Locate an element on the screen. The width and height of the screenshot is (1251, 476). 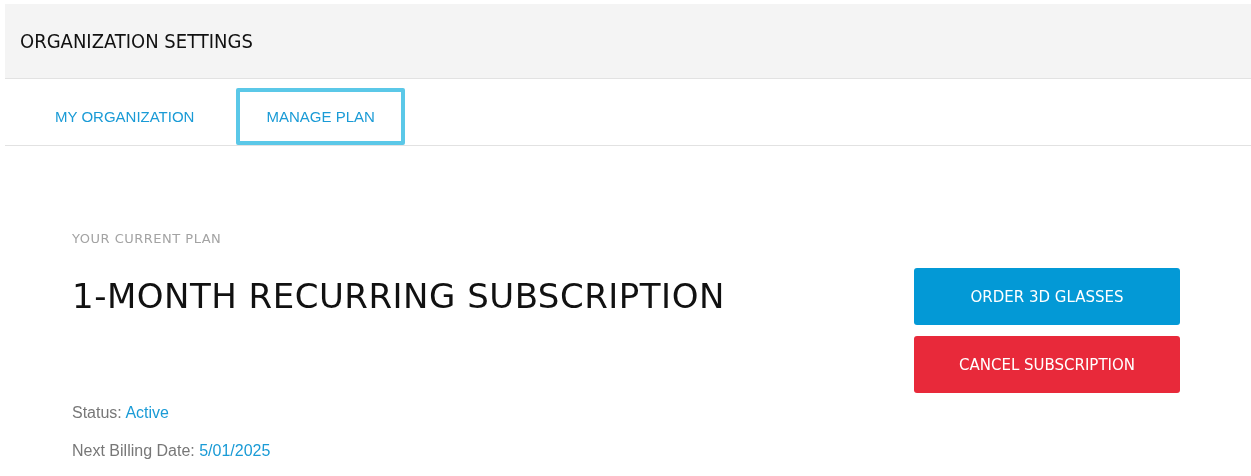
plan-detail: Status: Active is located at coordinates (121, 413).